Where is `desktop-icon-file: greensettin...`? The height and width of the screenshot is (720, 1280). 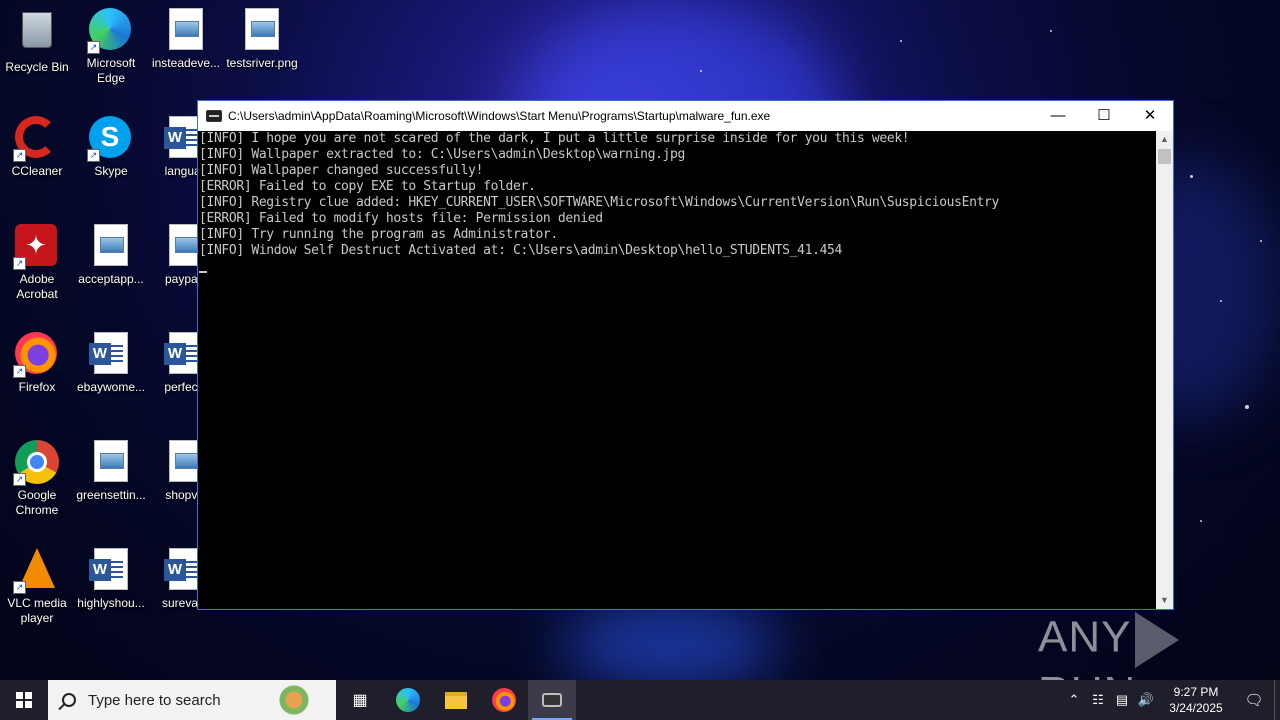 desktop-icon-file: greensettin... is located at coordinates (111, 471).